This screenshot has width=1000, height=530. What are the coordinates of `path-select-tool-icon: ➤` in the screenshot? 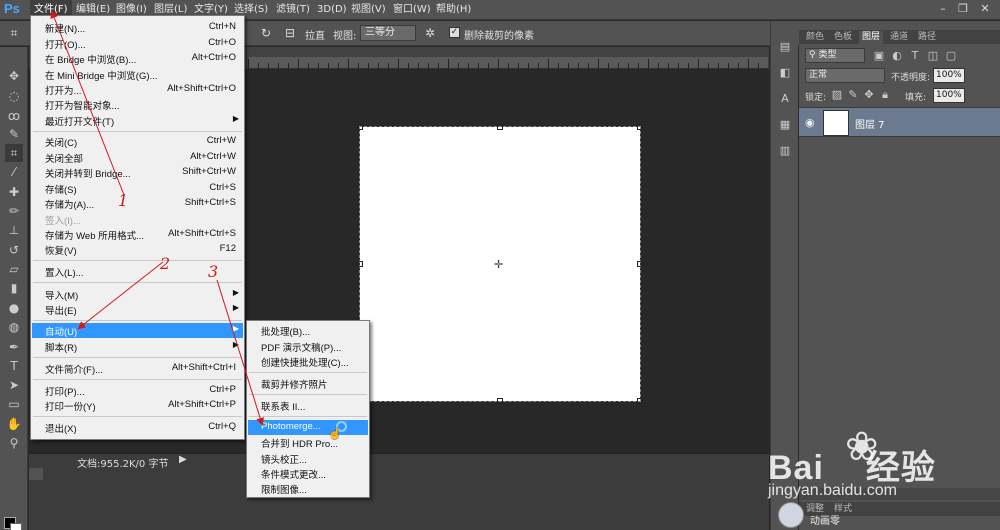 It's located at (14, 385).